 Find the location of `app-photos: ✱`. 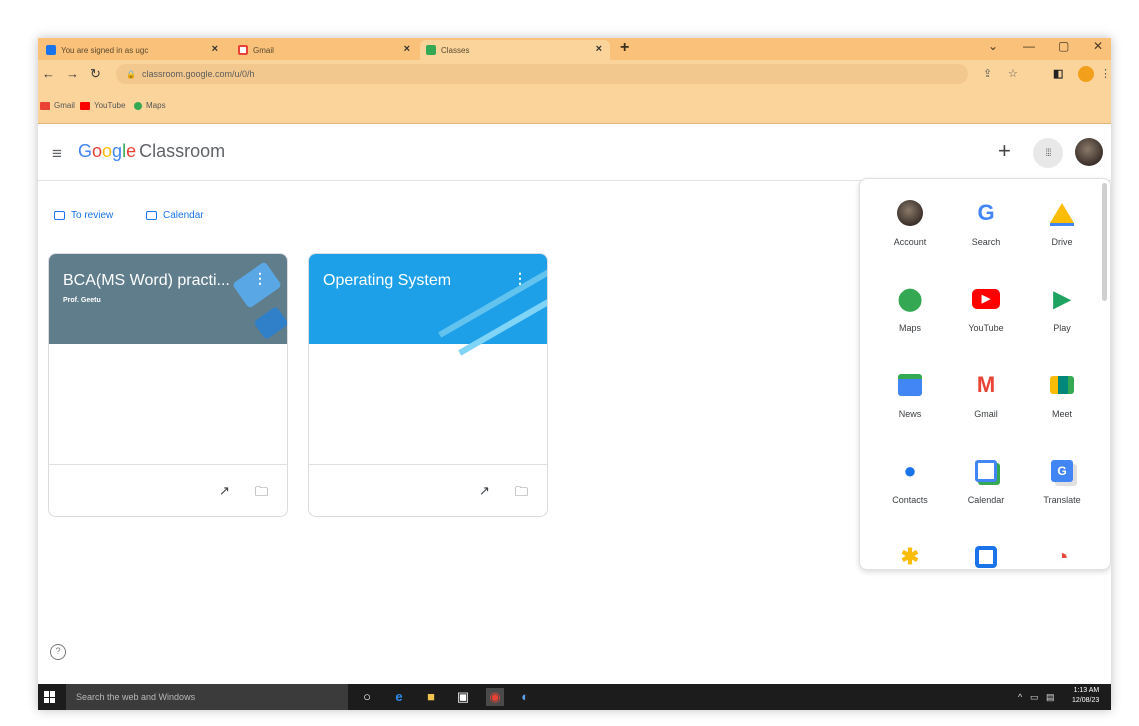

app-photos: ✱ is located at coordinates (910, 546).